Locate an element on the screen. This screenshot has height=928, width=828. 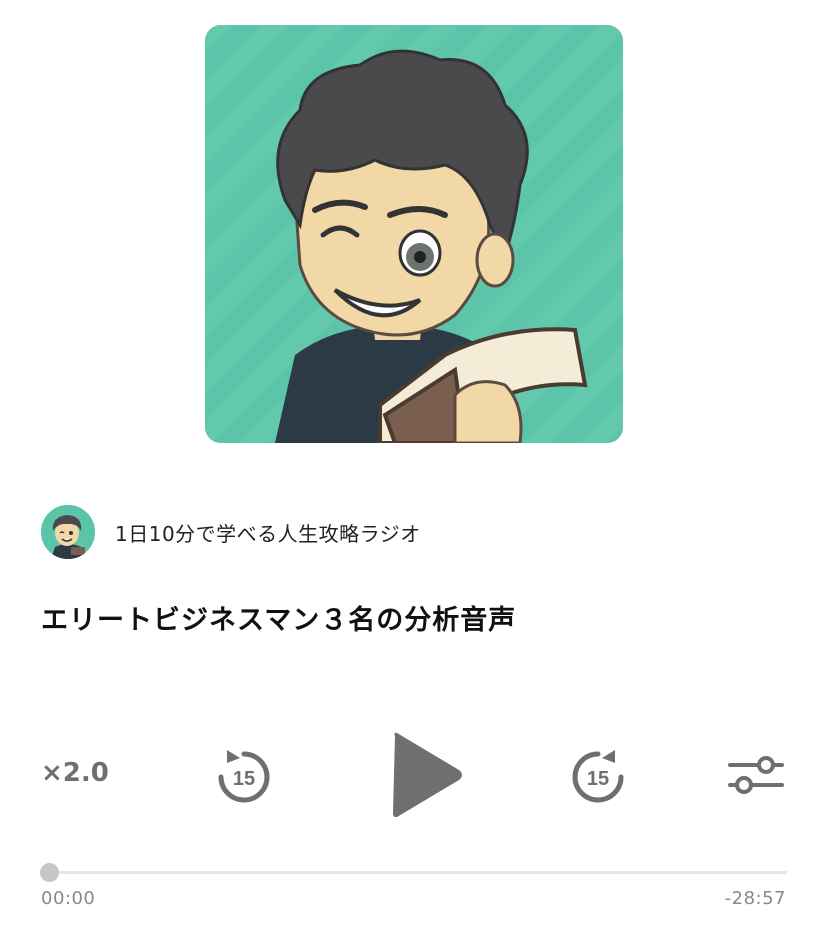
player-controls: ×2.0 15 15 is located at coordinates (414, 775).